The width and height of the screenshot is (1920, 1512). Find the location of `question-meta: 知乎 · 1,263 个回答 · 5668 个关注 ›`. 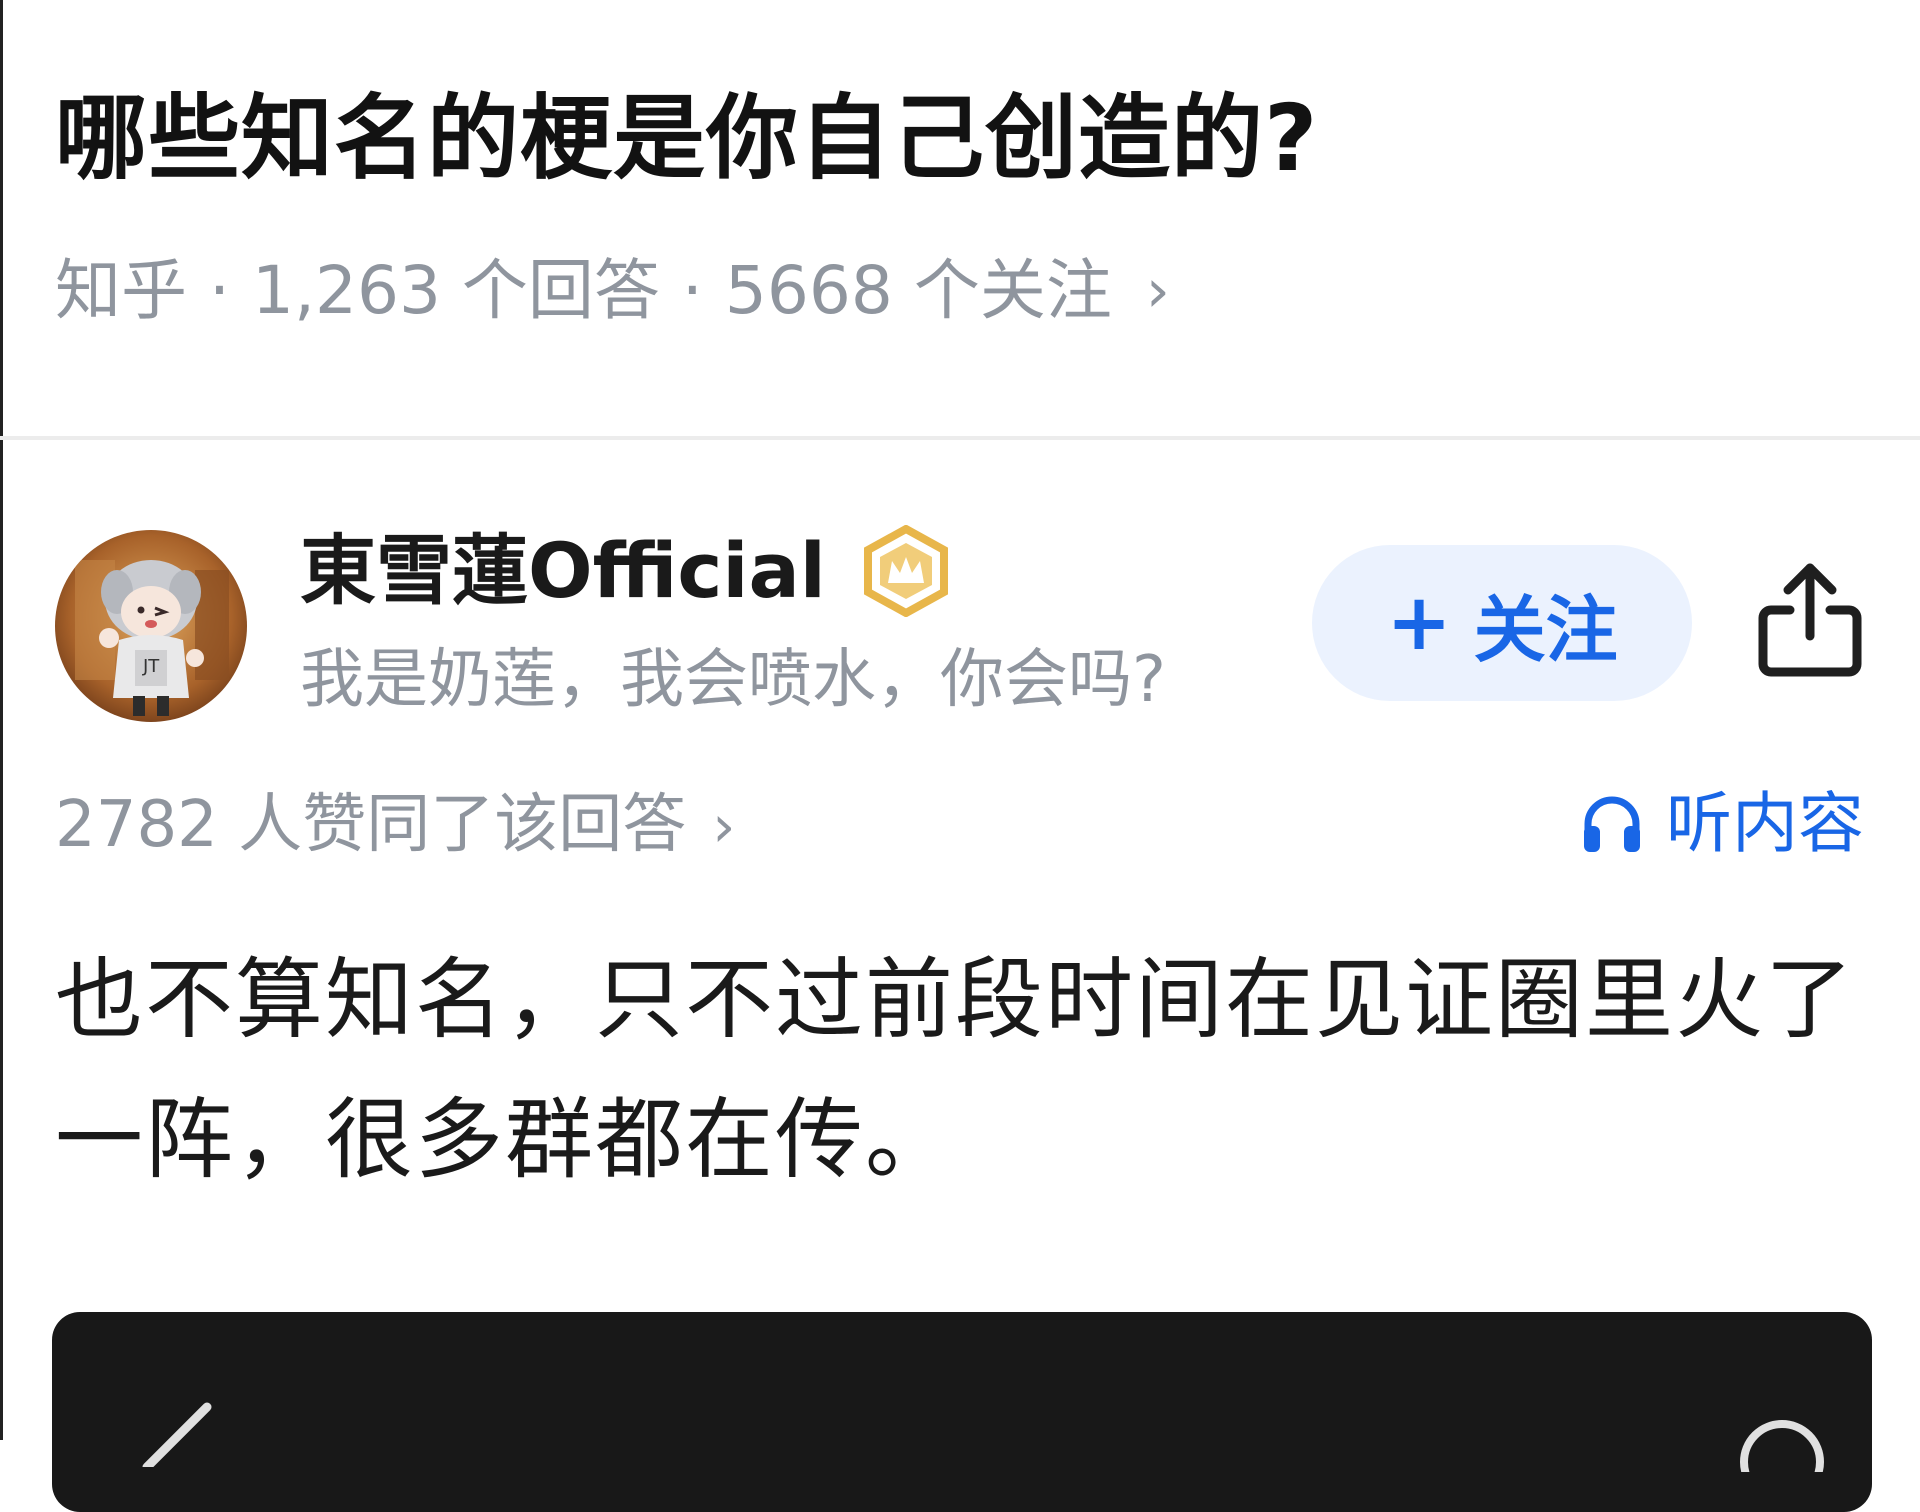

question-meta: 知乎 · 1,263 个回答 · 5668 个关注 › is located at coordinates (612, 291).